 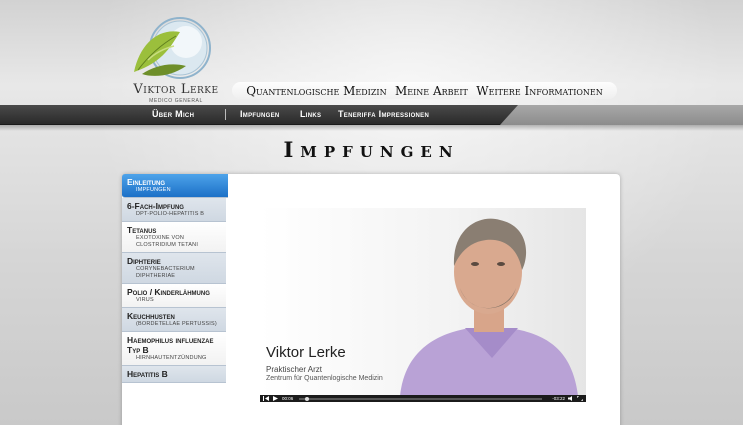 I want to click on sidebar-item-title: 6-Fach-Impfung, so click(x=155, y=206).